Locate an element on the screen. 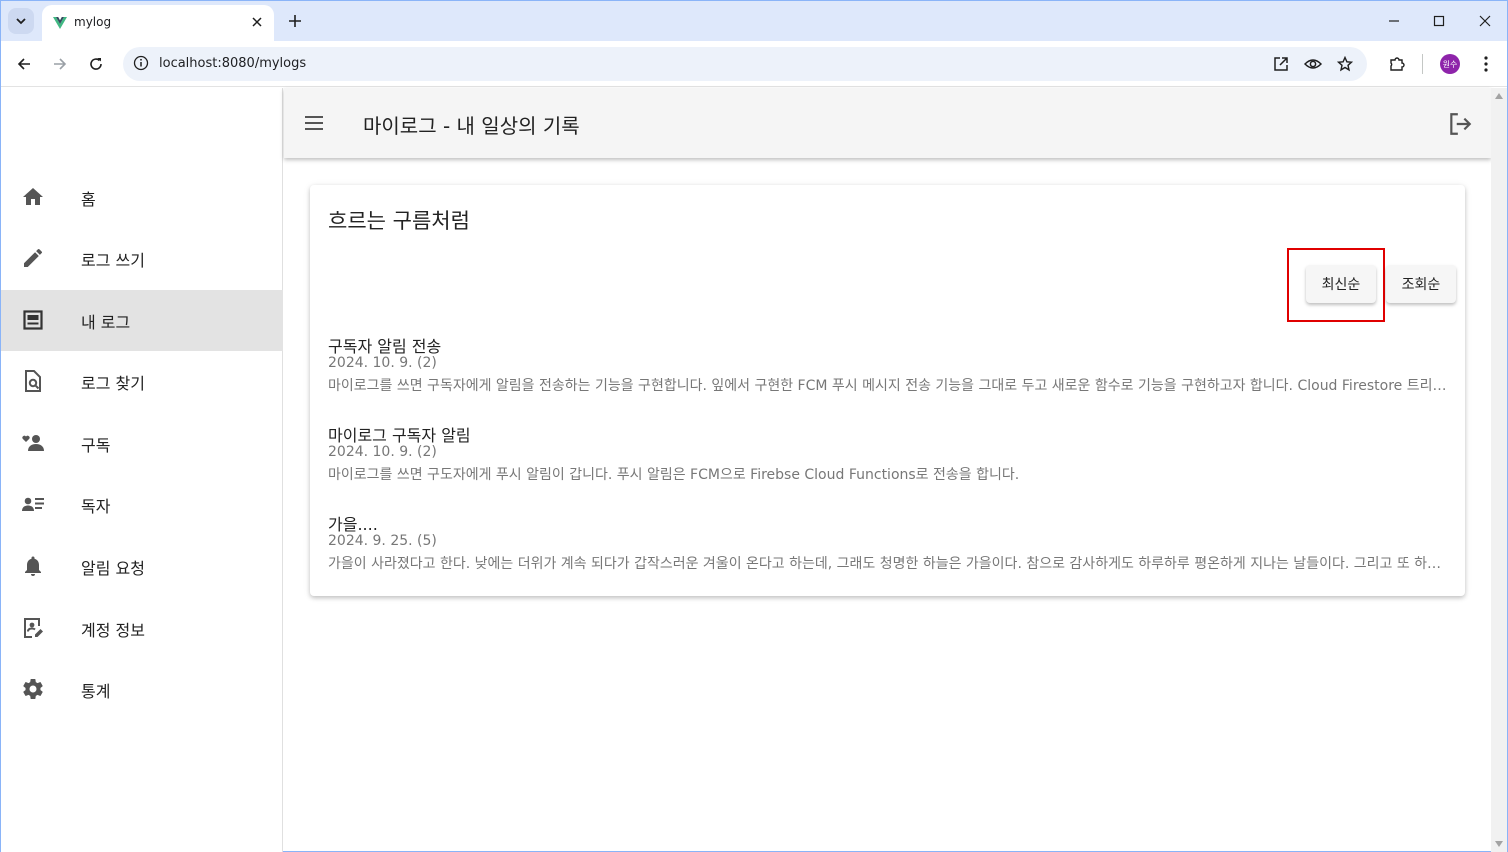 This screenshot has width=1508, height=852. browser-menu-button is located at coordinates (1486, 64).